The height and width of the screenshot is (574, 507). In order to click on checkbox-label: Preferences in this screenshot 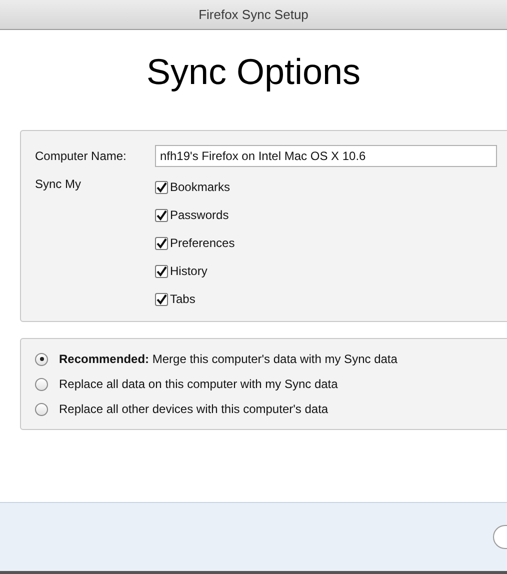, I will do `click(202, 243)`.